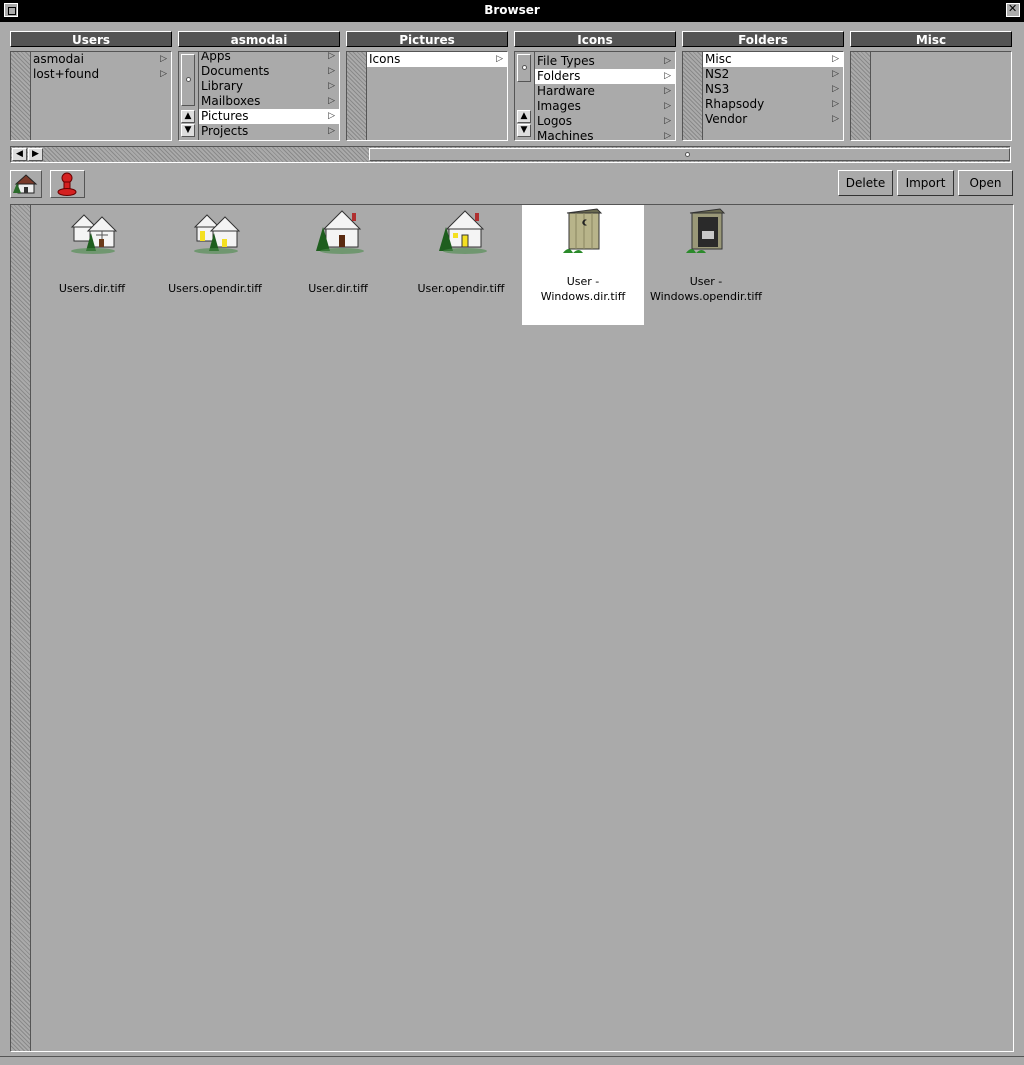 The image size is (1024, 1065). Describe the element at coordinates (101, 74) in the screenshot. I see `list-item: lost+found ▷` at that location.